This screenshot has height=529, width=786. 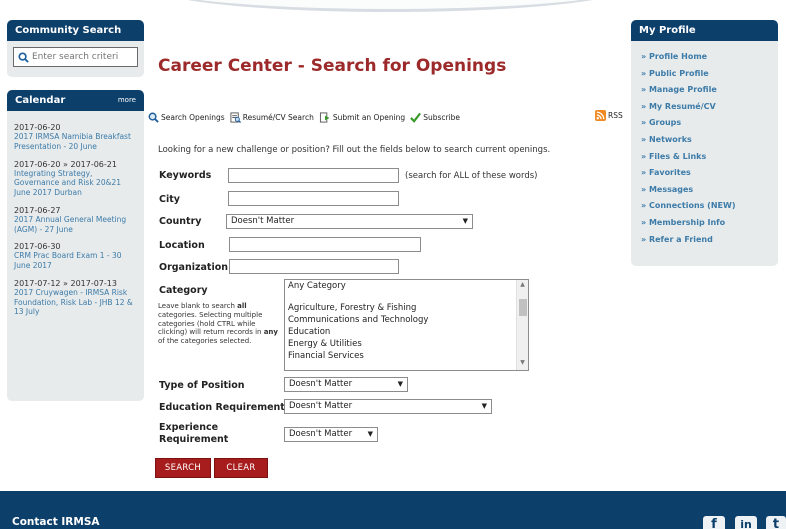 I want to click on keywords-input, so click(x=313, y=175).